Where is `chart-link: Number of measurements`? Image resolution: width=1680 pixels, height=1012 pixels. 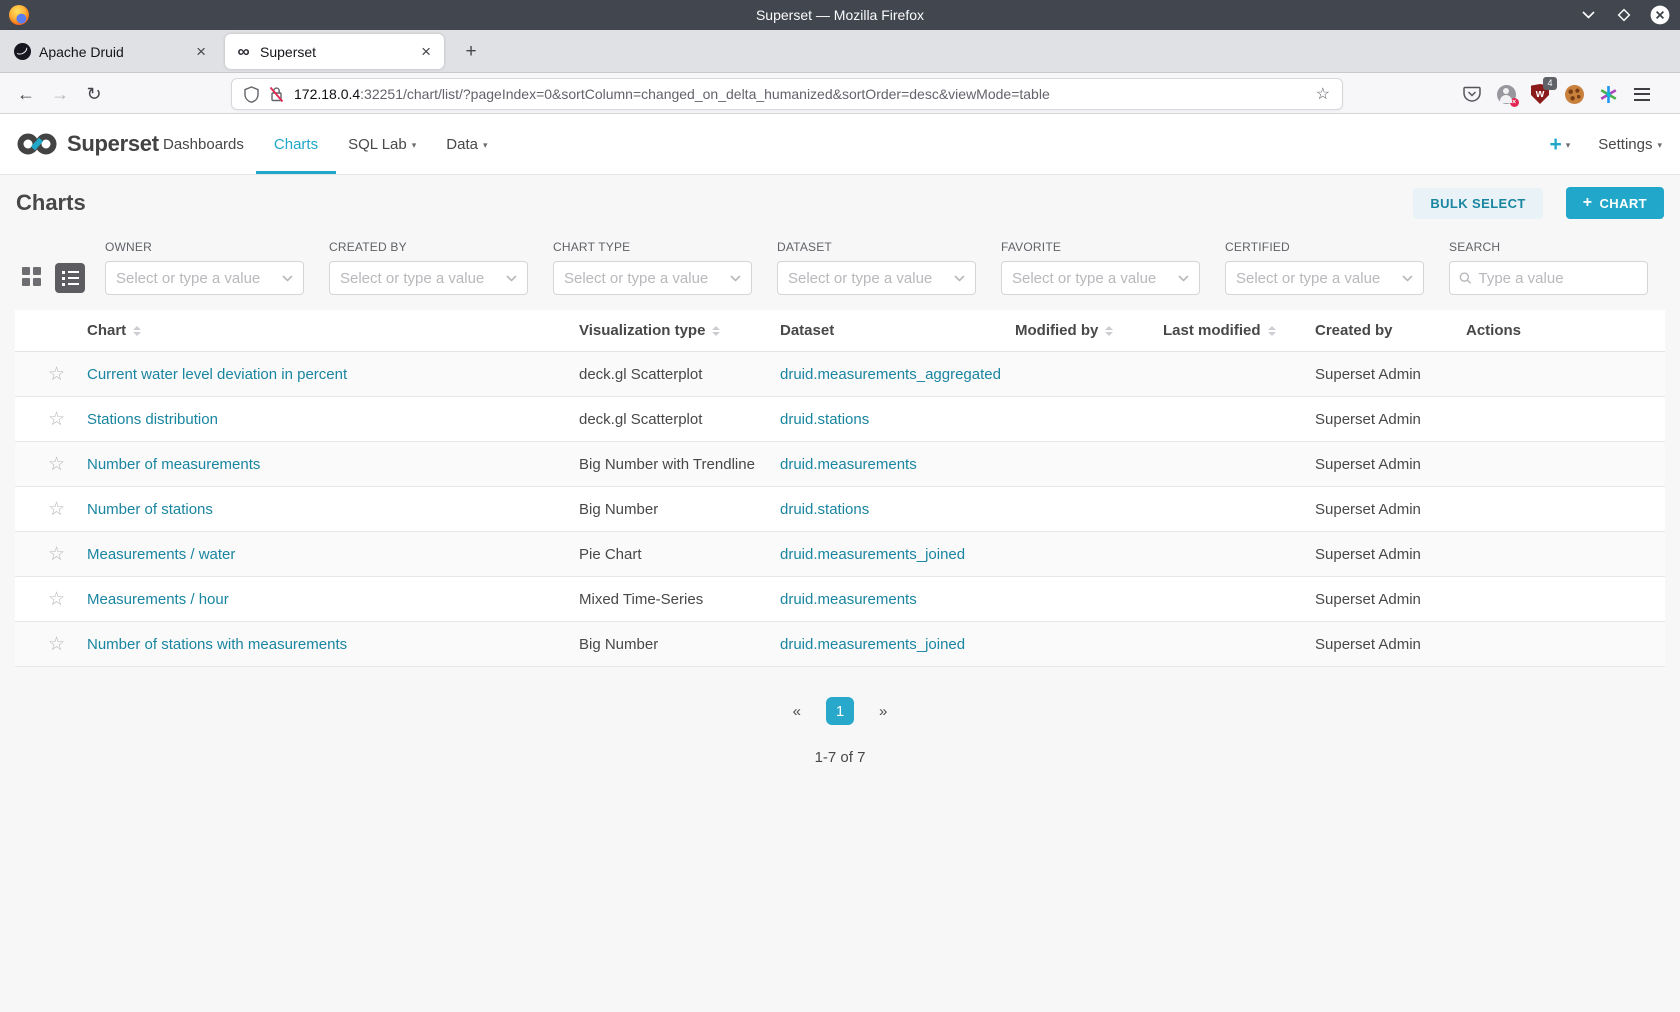 chart-link: Number of measurements is located at coordinates (173, 464).